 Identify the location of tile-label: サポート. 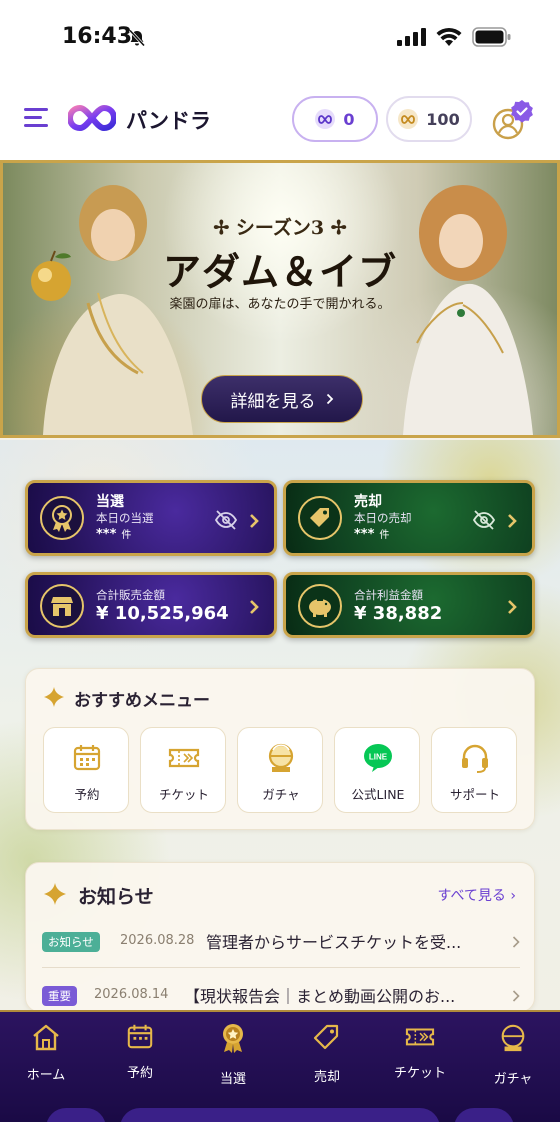
(474, 794).